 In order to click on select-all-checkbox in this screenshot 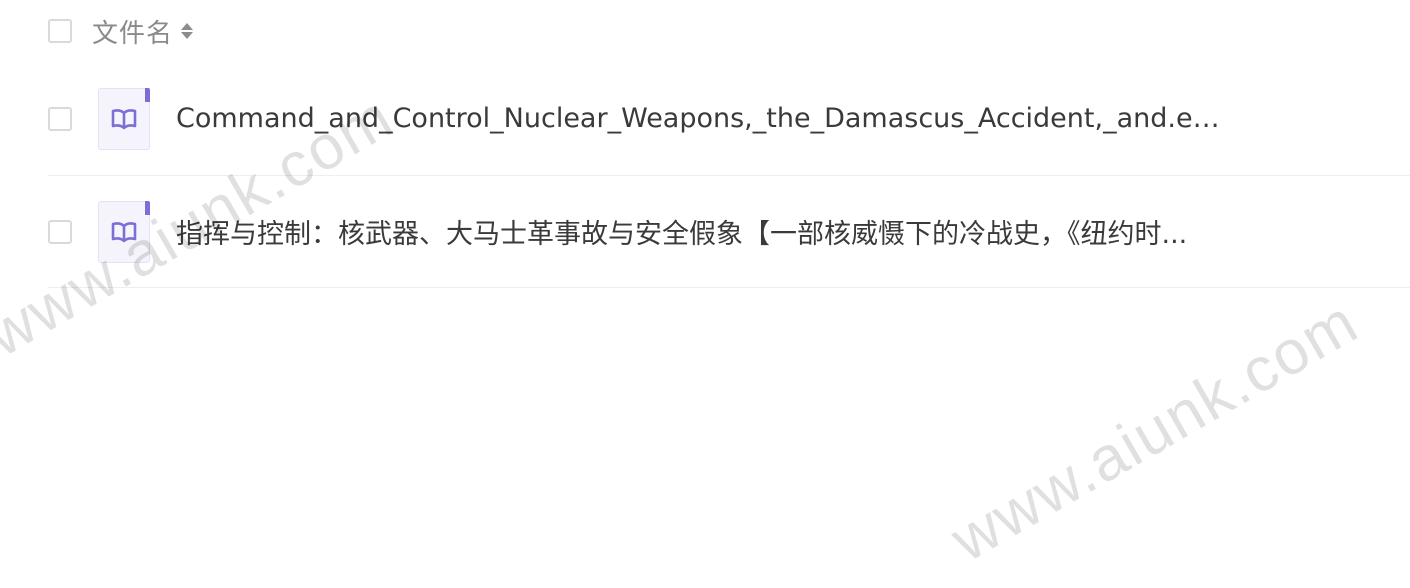, I will do `click(60, 31)`.